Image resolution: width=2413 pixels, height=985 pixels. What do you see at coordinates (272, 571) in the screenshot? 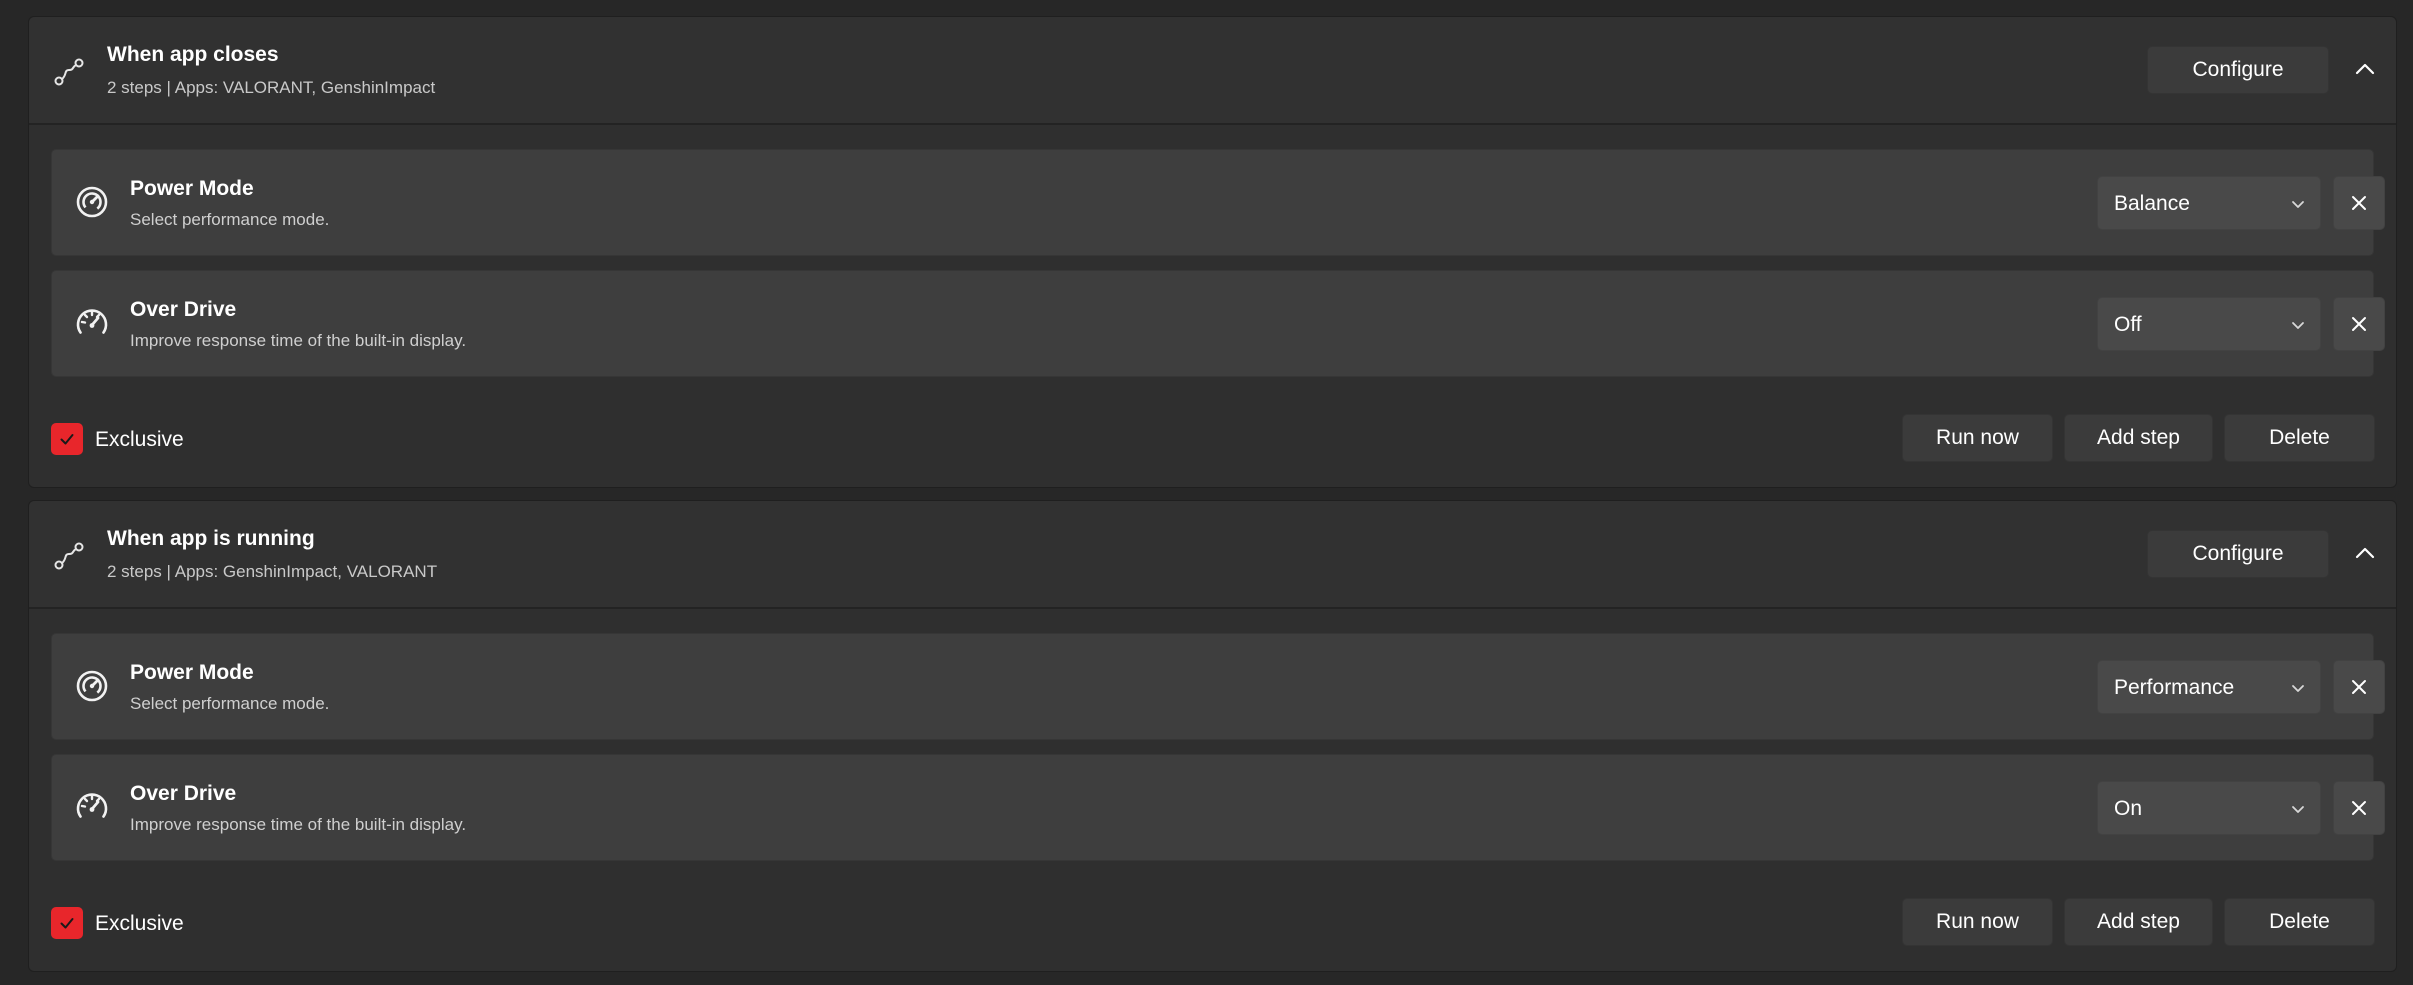
I see `automation-subtitle: 2 steps | Apps: GenshinImpact, VALORANT` at bounding box center [272, 571].